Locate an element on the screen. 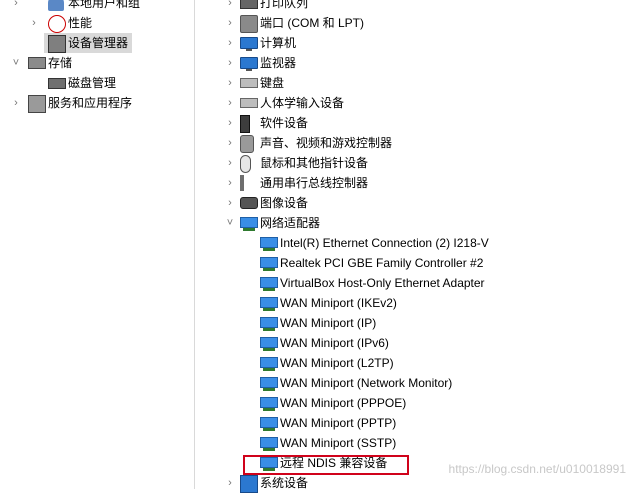 The width and height of the screenshot is (634, 493). storage-icon is located at coordinates (37, 63).